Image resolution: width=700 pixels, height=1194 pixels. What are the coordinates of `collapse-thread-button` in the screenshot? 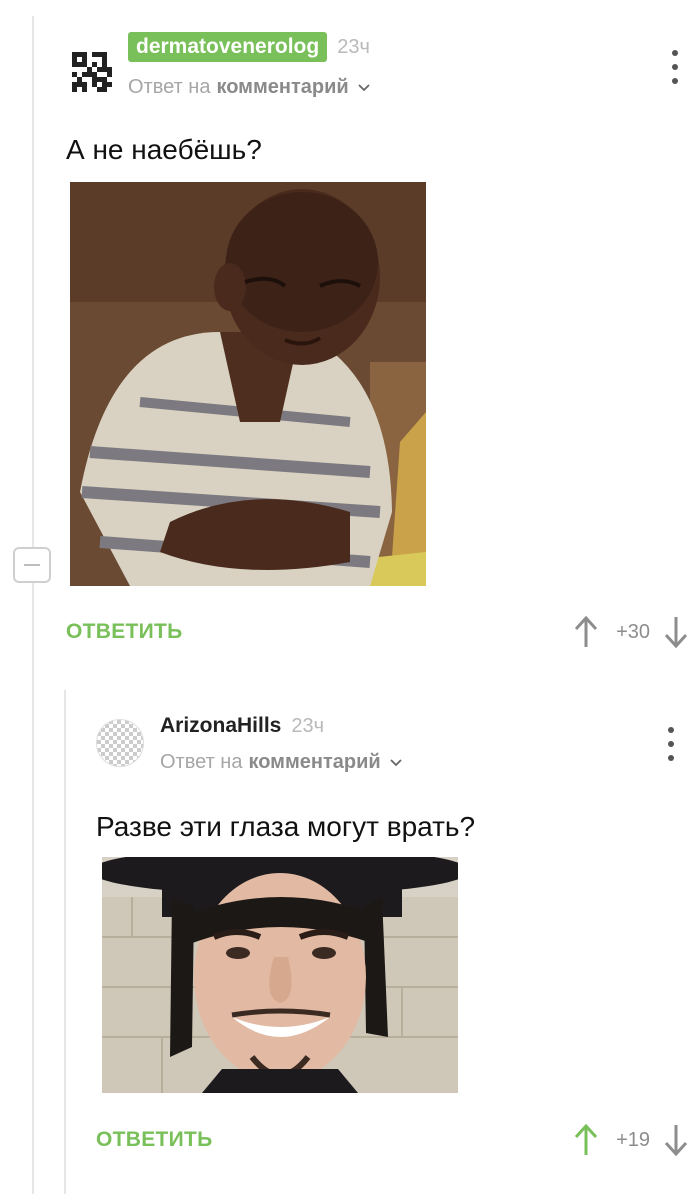 It's located at (32, 565).